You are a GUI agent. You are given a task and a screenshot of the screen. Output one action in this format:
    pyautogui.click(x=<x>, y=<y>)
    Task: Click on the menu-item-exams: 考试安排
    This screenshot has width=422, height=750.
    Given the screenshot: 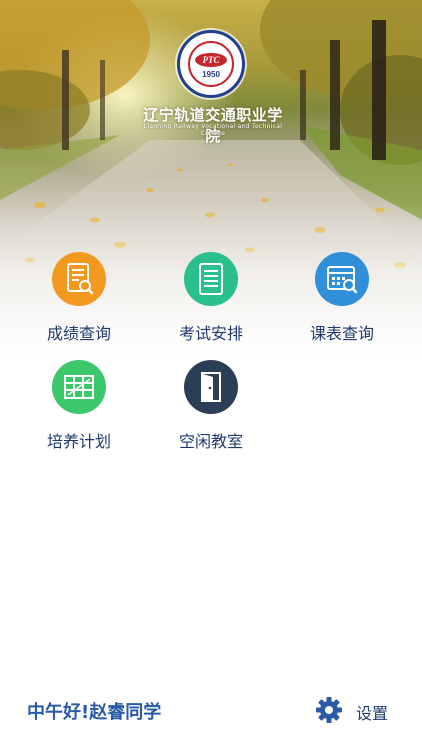 What is the action you would take?
    pyautogui.click(x=211, y=302)
    